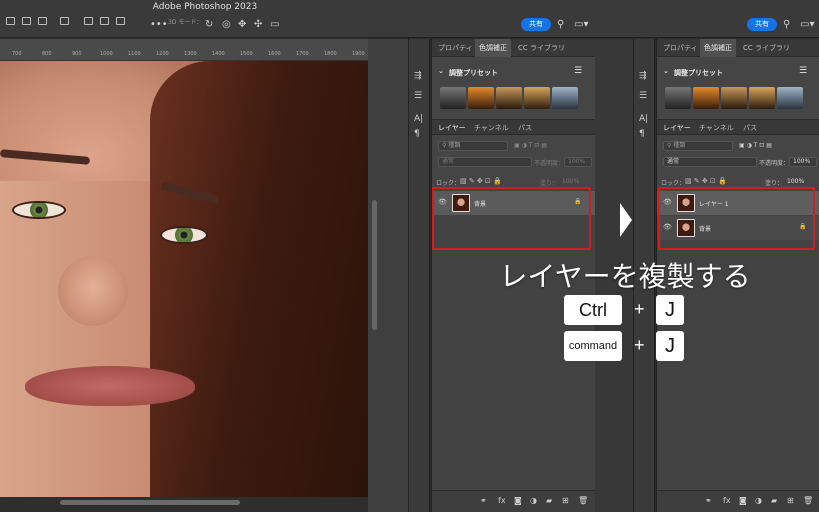 The height and width of the screenshot is (512, 819). I want to click on ruler-tick: 1500, so click(246, 54).